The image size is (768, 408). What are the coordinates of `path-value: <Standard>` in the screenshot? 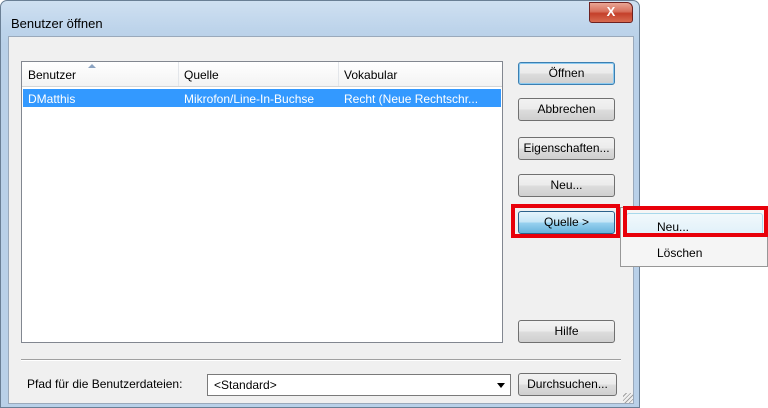 It's located at (245, 385).